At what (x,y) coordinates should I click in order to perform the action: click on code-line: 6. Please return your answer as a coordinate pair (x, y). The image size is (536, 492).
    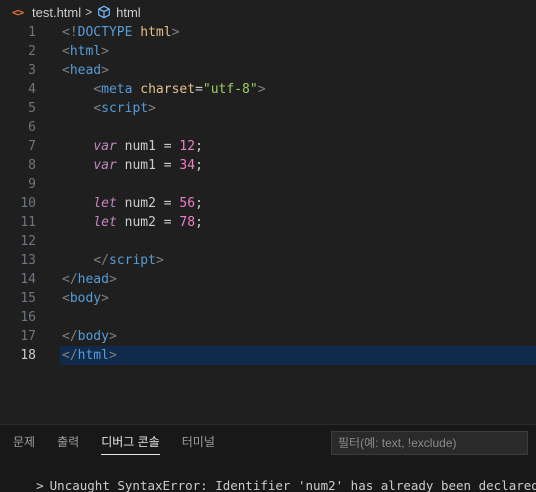
    Looking at the image, I should click on (268, 127).